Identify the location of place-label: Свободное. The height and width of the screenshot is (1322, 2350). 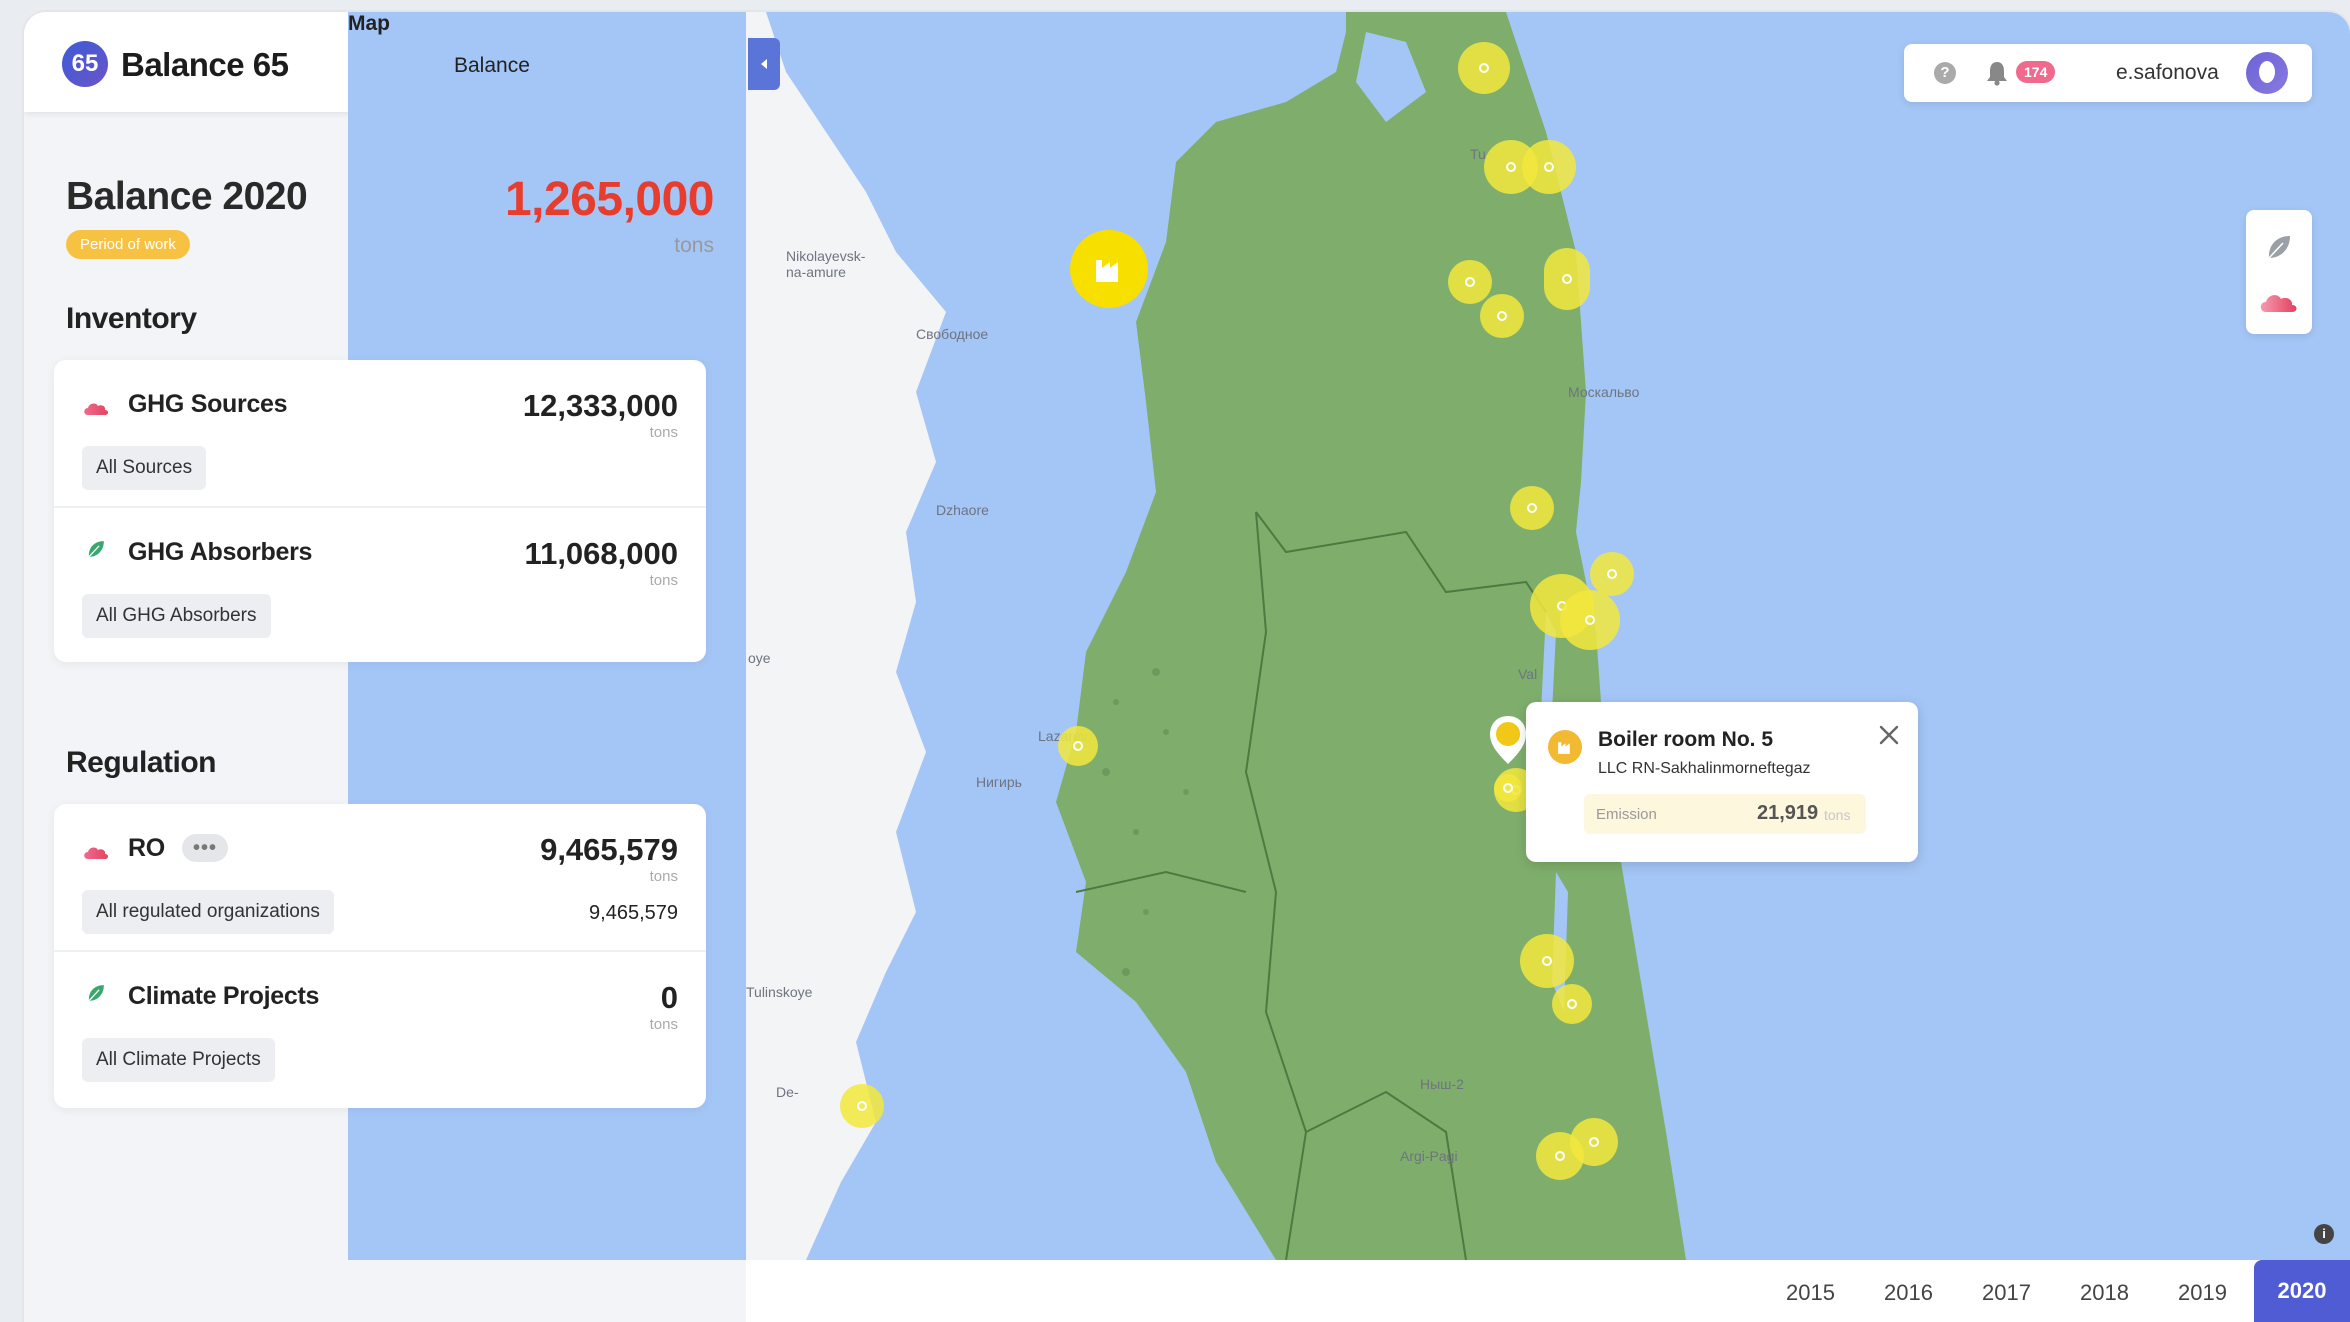
(952, 334).